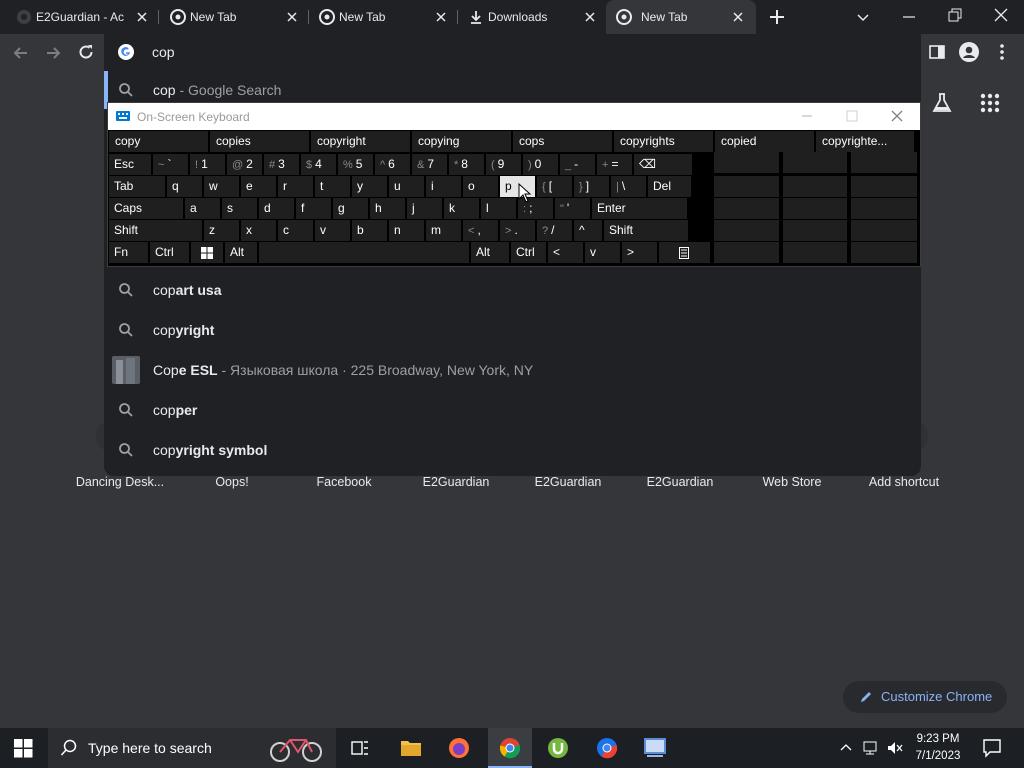 This screenshot has height=768, width=1024. I want to click on menu-kebab-icon, so click(1002, 52).